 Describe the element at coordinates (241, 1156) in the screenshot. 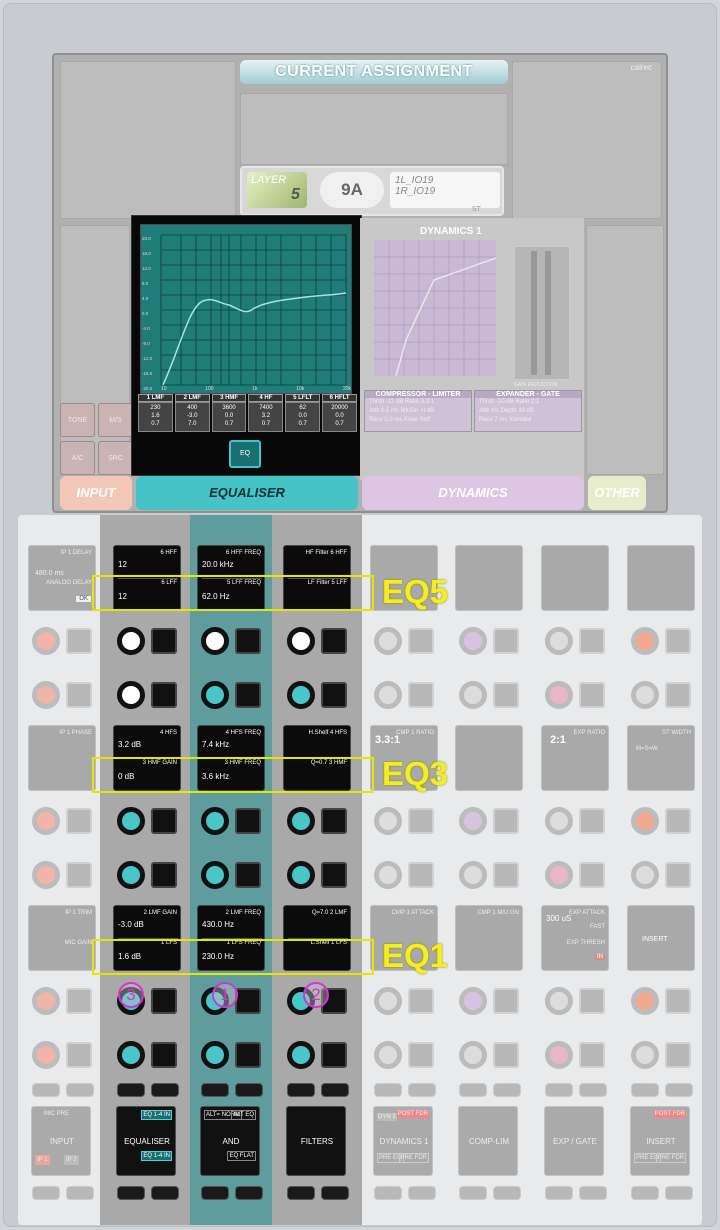

I see `eq-flat-button: EQ FLAT` at that location.